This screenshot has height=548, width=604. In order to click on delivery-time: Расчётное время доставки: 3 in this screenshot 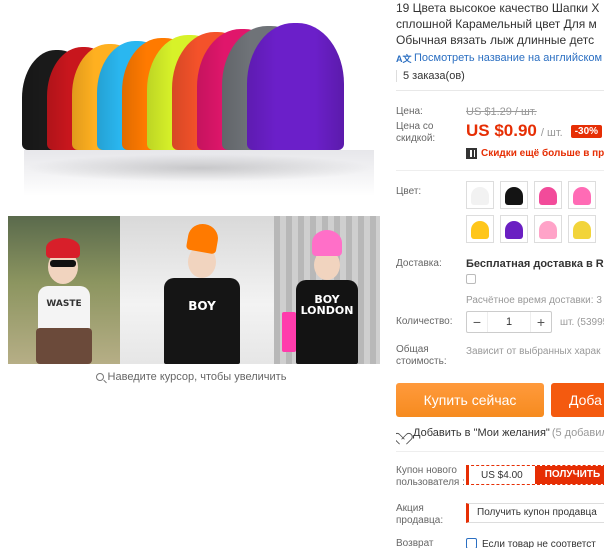, I will do `click(534, 300)`.